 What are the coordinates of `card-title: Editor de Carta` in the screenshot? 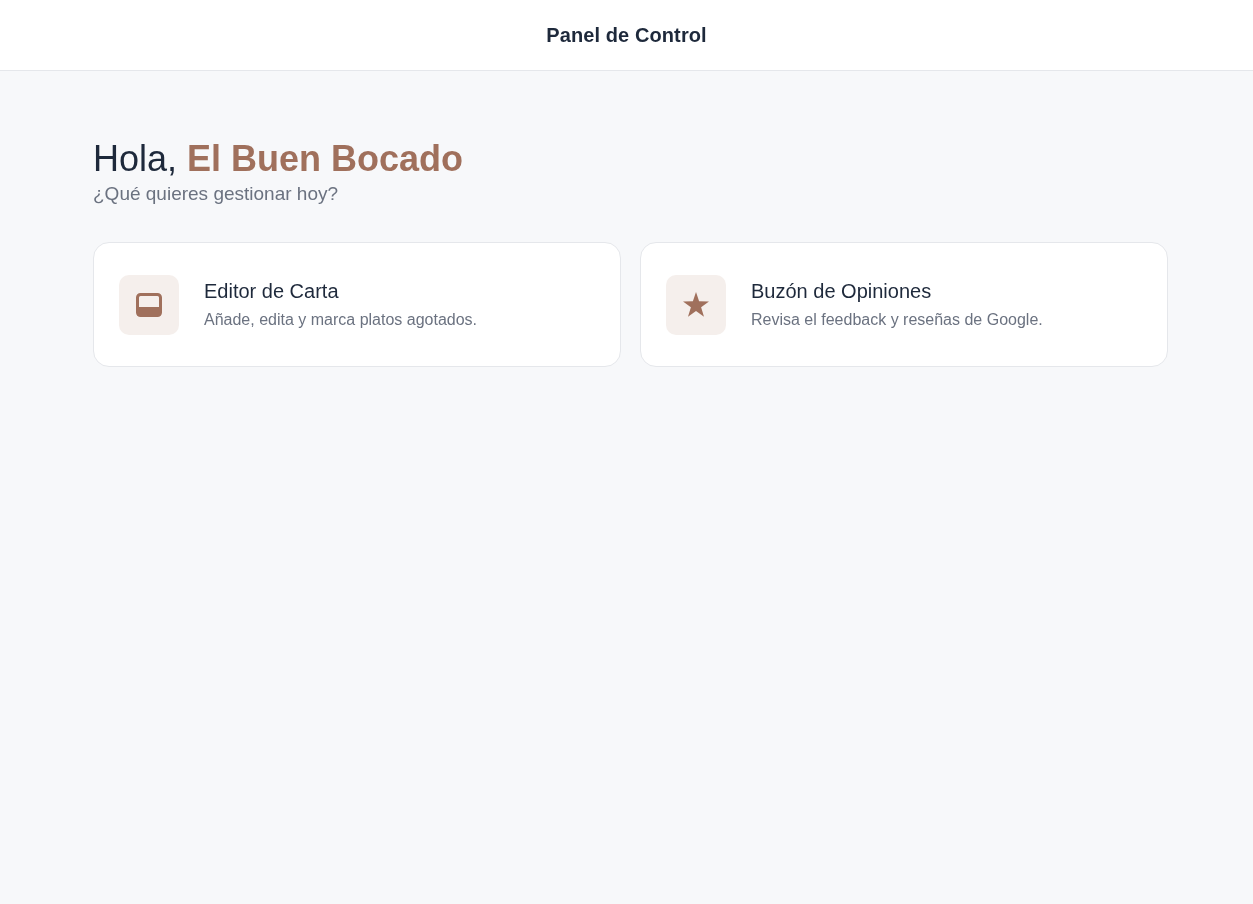 It's located at (272, 291).